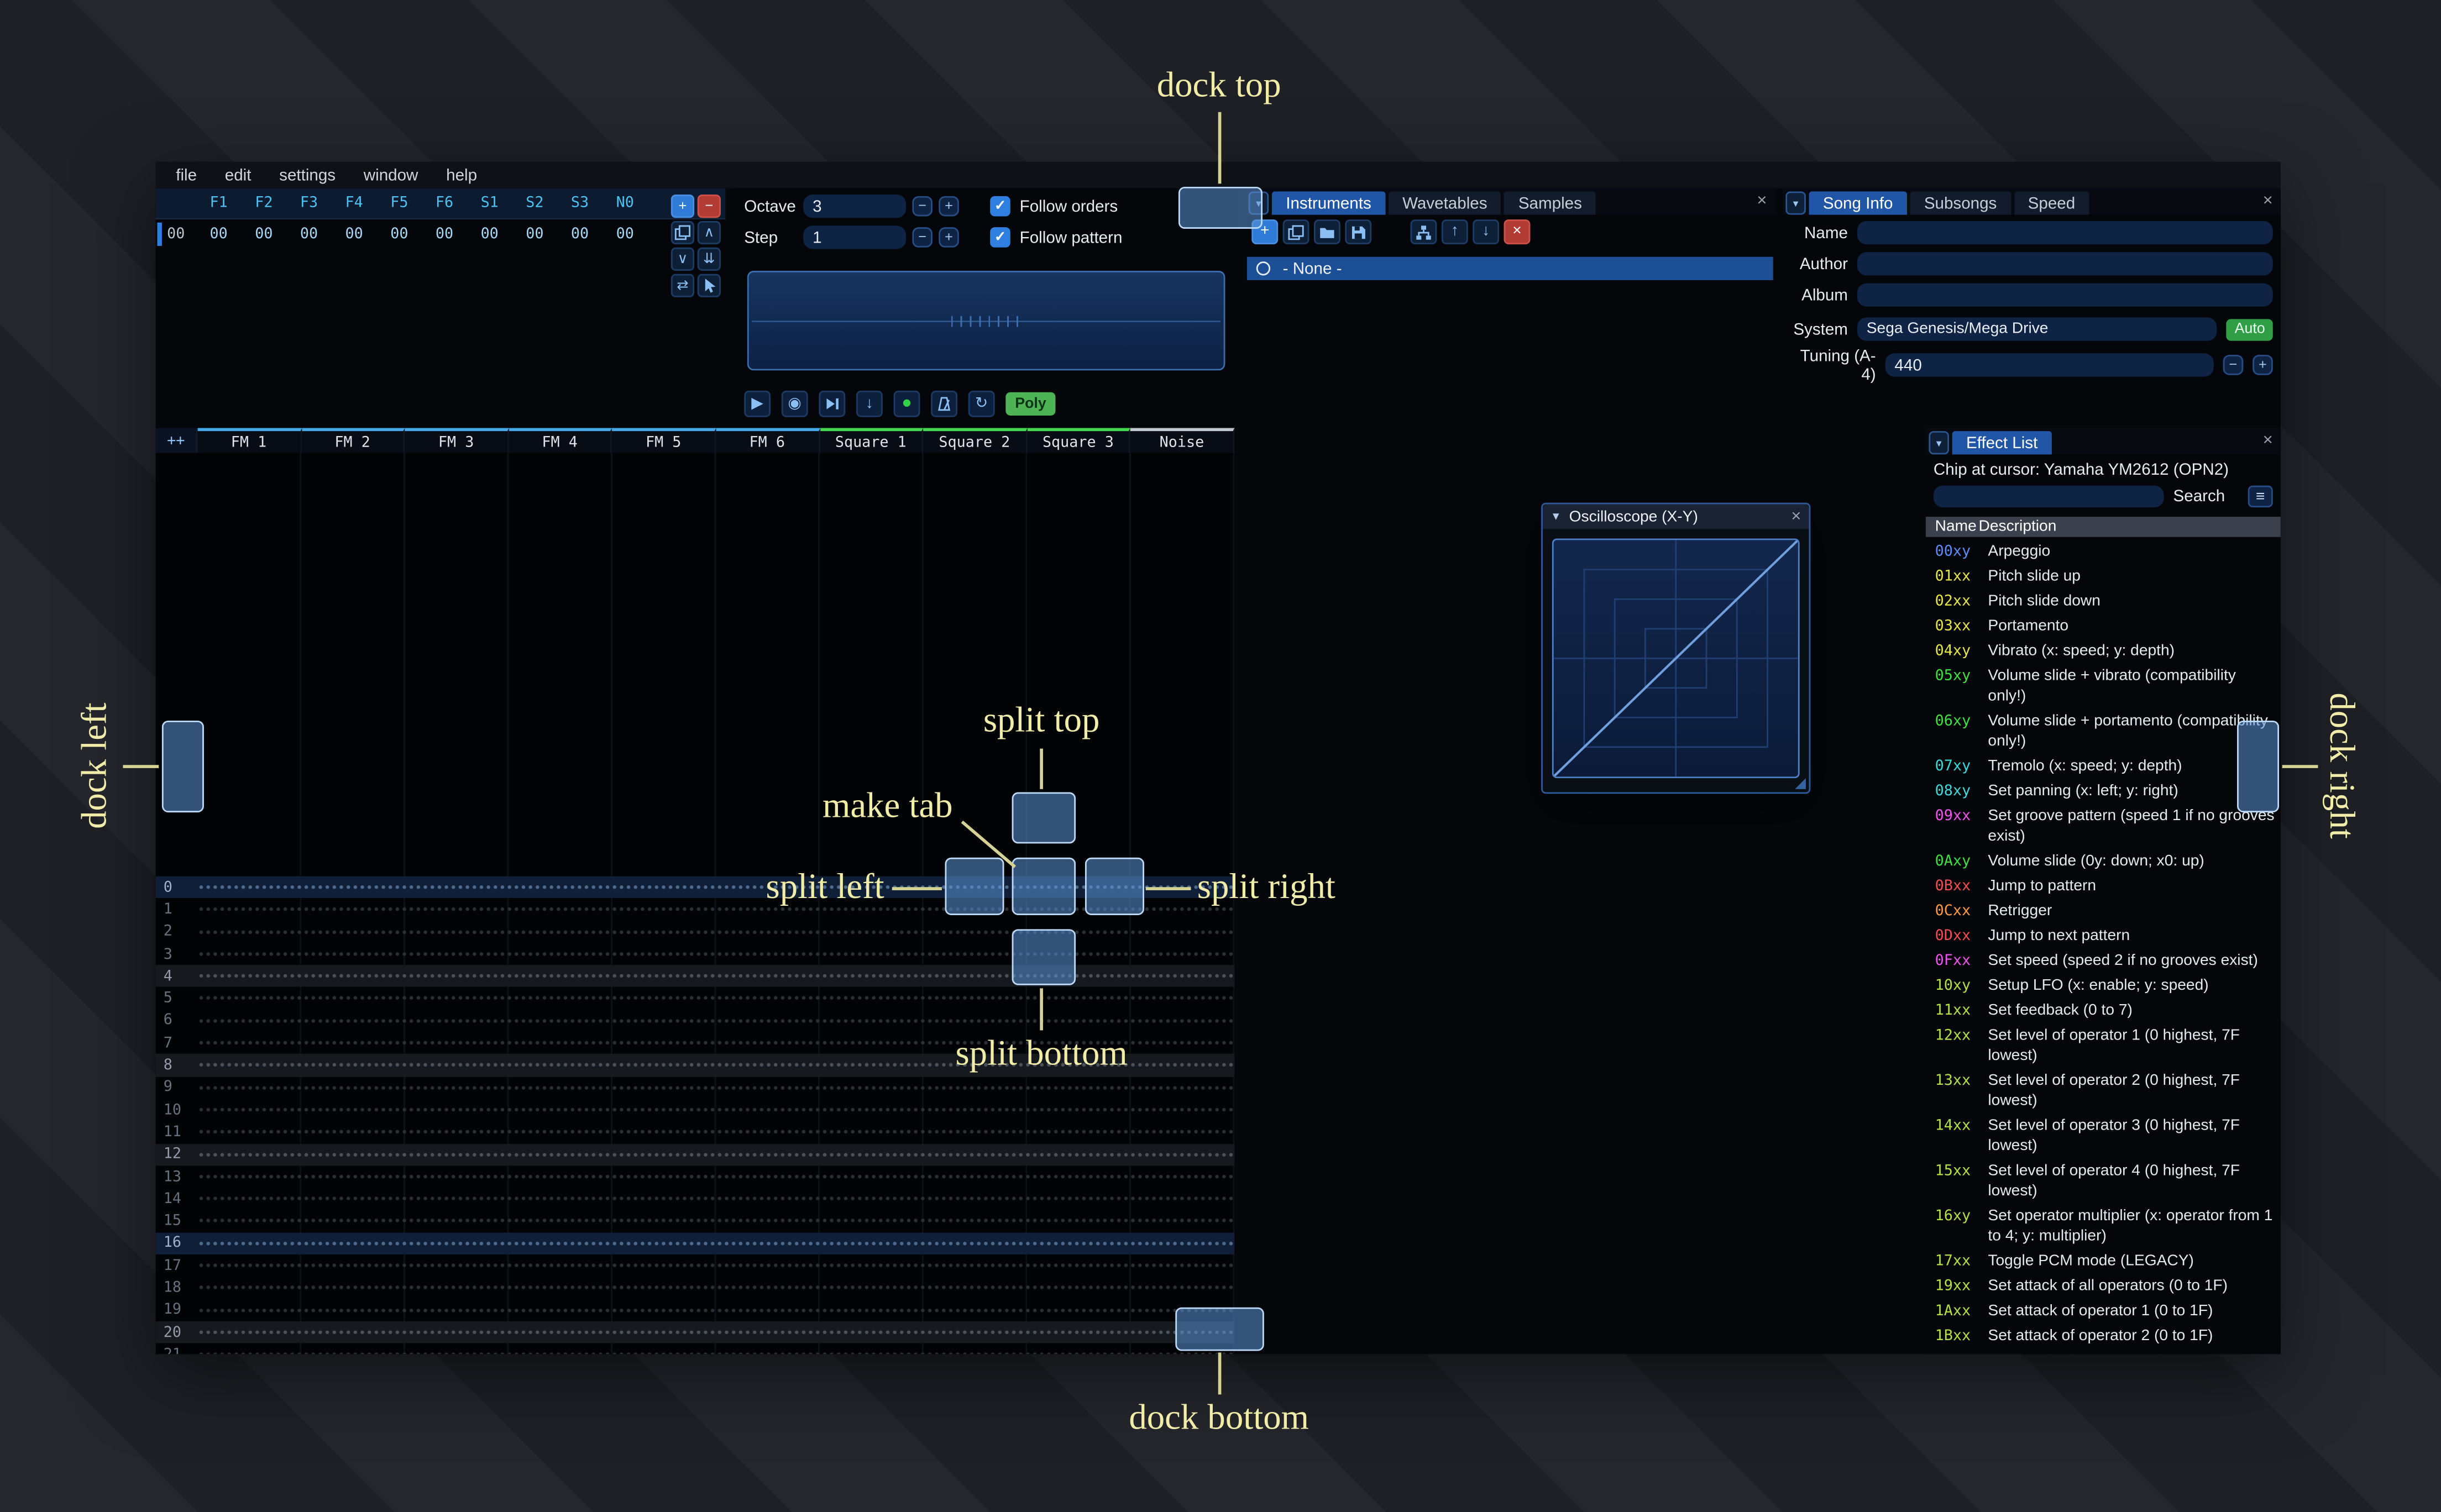 This screenshot has width=2441, height=1512. I want to click on order-add-button: +, so click(683, 207).